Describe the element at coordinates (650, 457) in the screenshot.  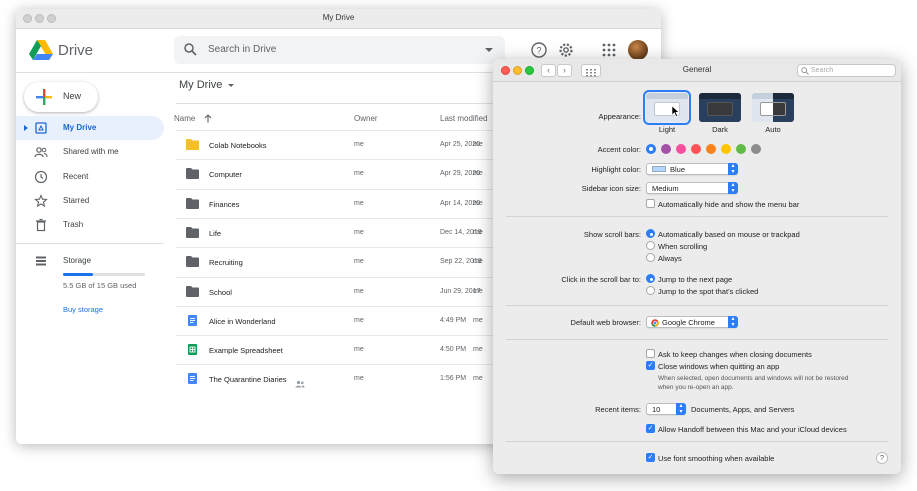
I see `font-smoothing-checkbox: ✓` at that location.